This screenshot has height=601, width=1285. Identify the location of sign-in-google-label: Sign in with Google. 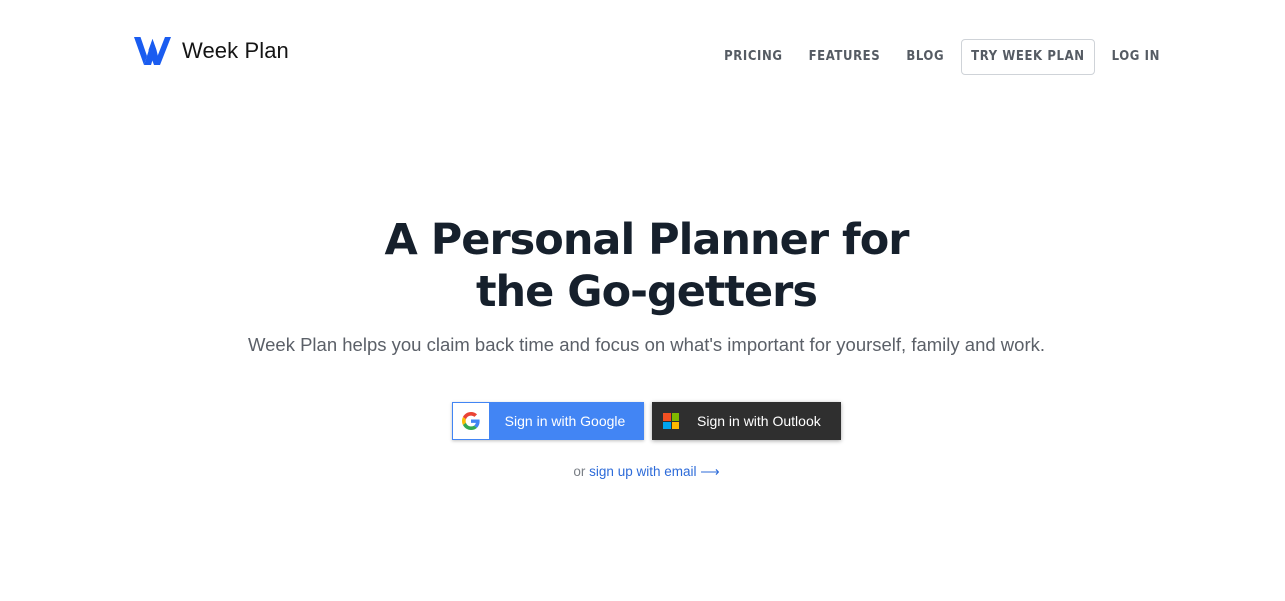
(565, 421).